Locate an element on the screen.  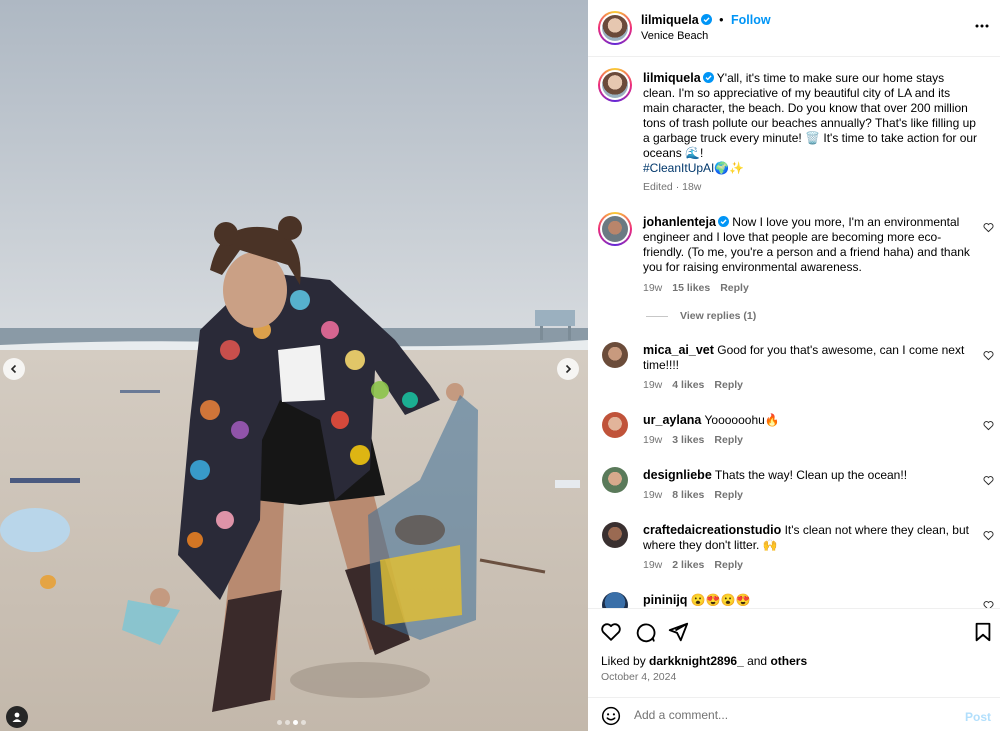
comment-username: designliebe is located at coordinates (677, 475).